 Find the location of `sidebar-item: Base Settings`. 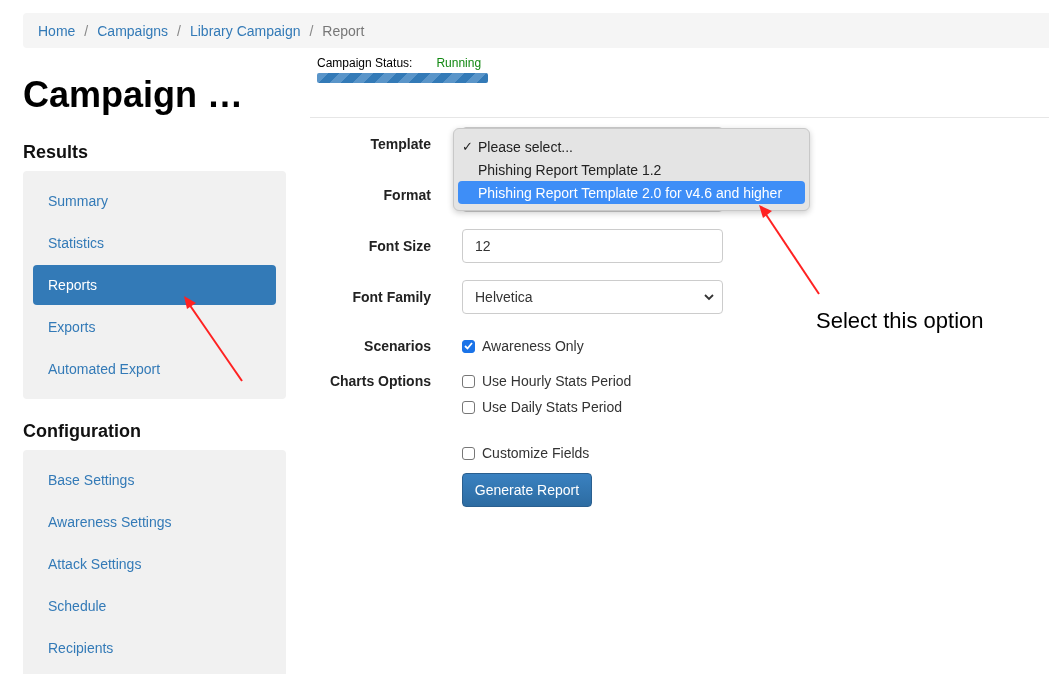

sidebar-item: Base Settings is located at coordinates (154, 480).